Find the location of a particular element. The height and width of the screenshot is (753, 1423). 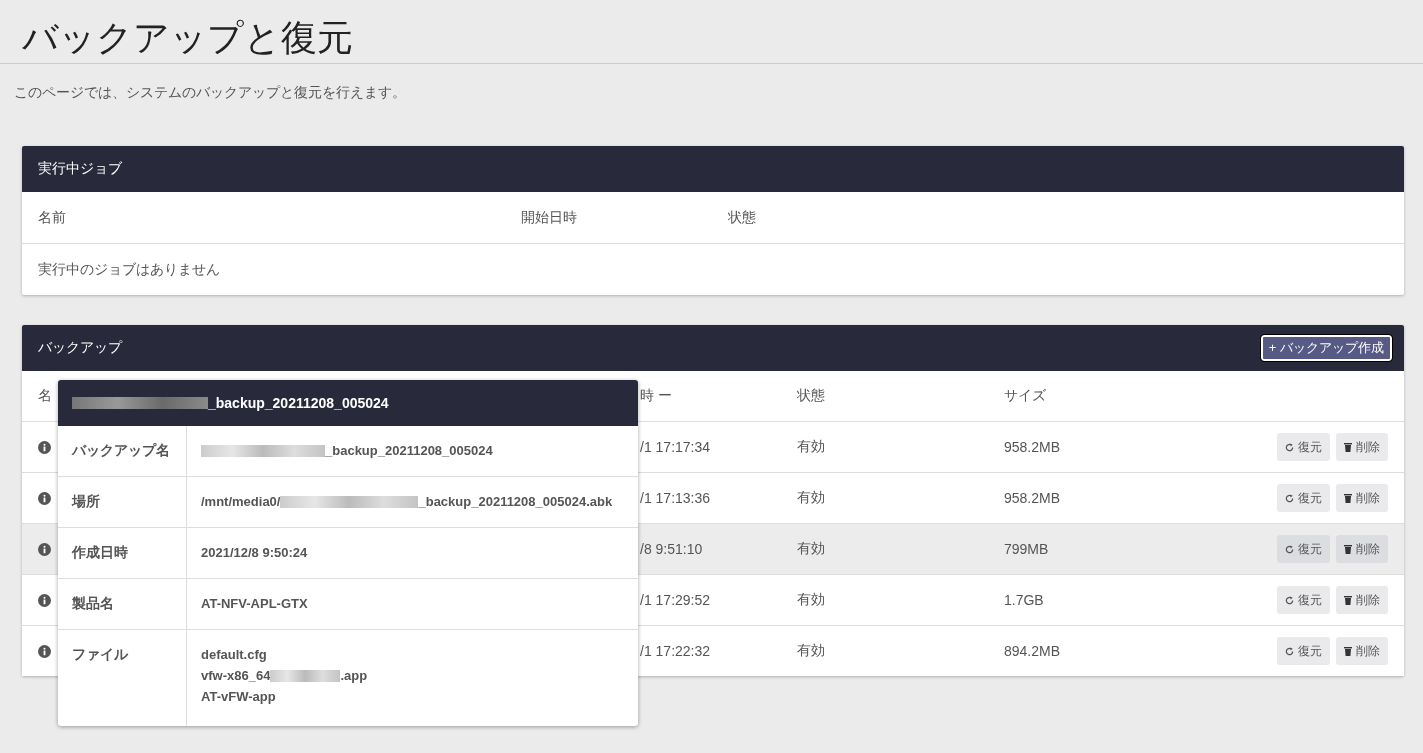

field-label: バックアップ名 is located at coordinates (121, 450).